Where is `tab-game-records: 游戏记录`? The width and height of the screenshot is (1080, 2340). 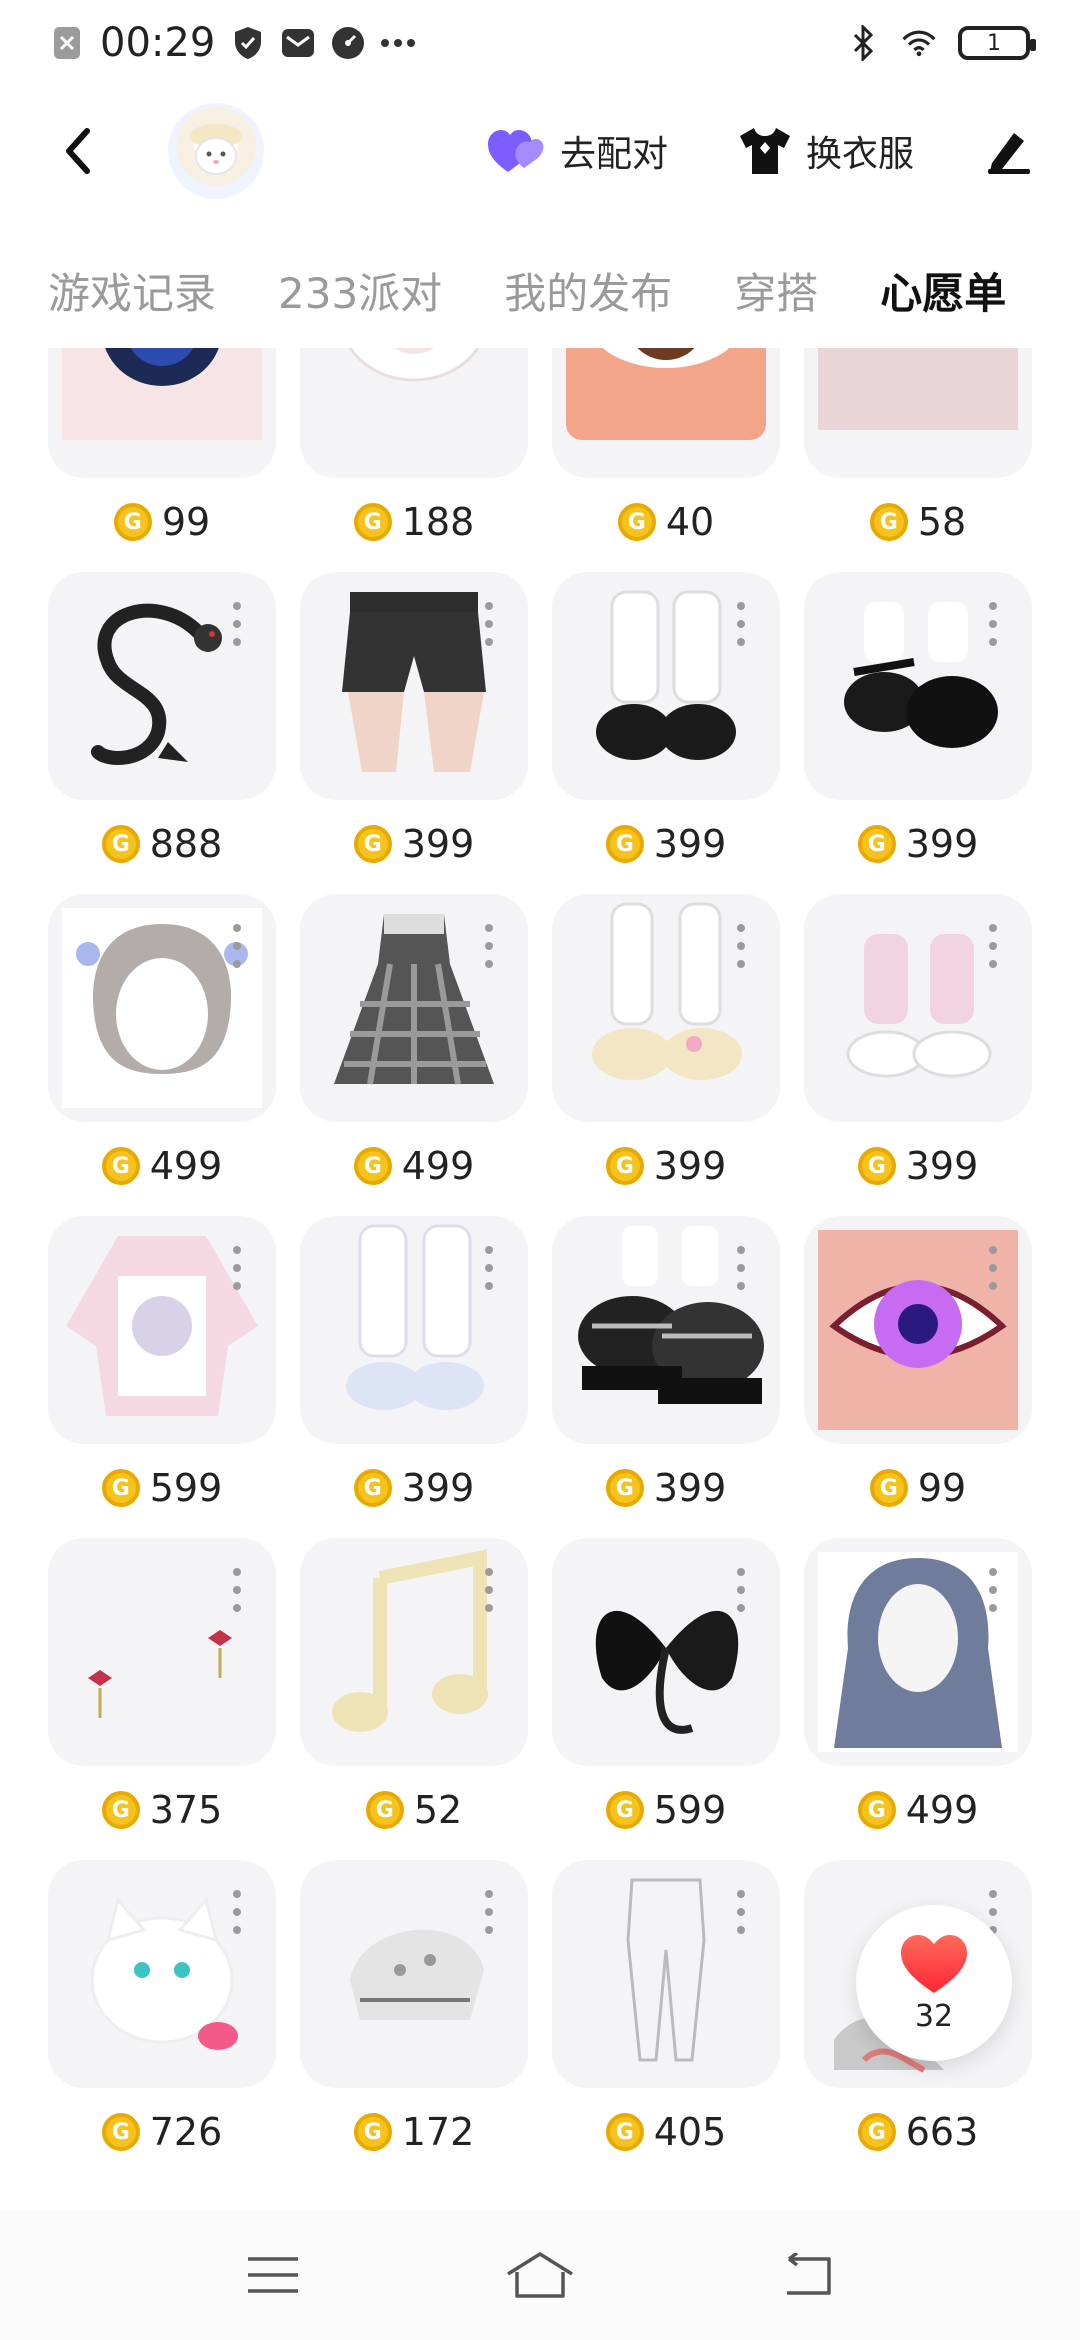
tab-game-records: 游戏记录 is located at coordinates (132, 290).